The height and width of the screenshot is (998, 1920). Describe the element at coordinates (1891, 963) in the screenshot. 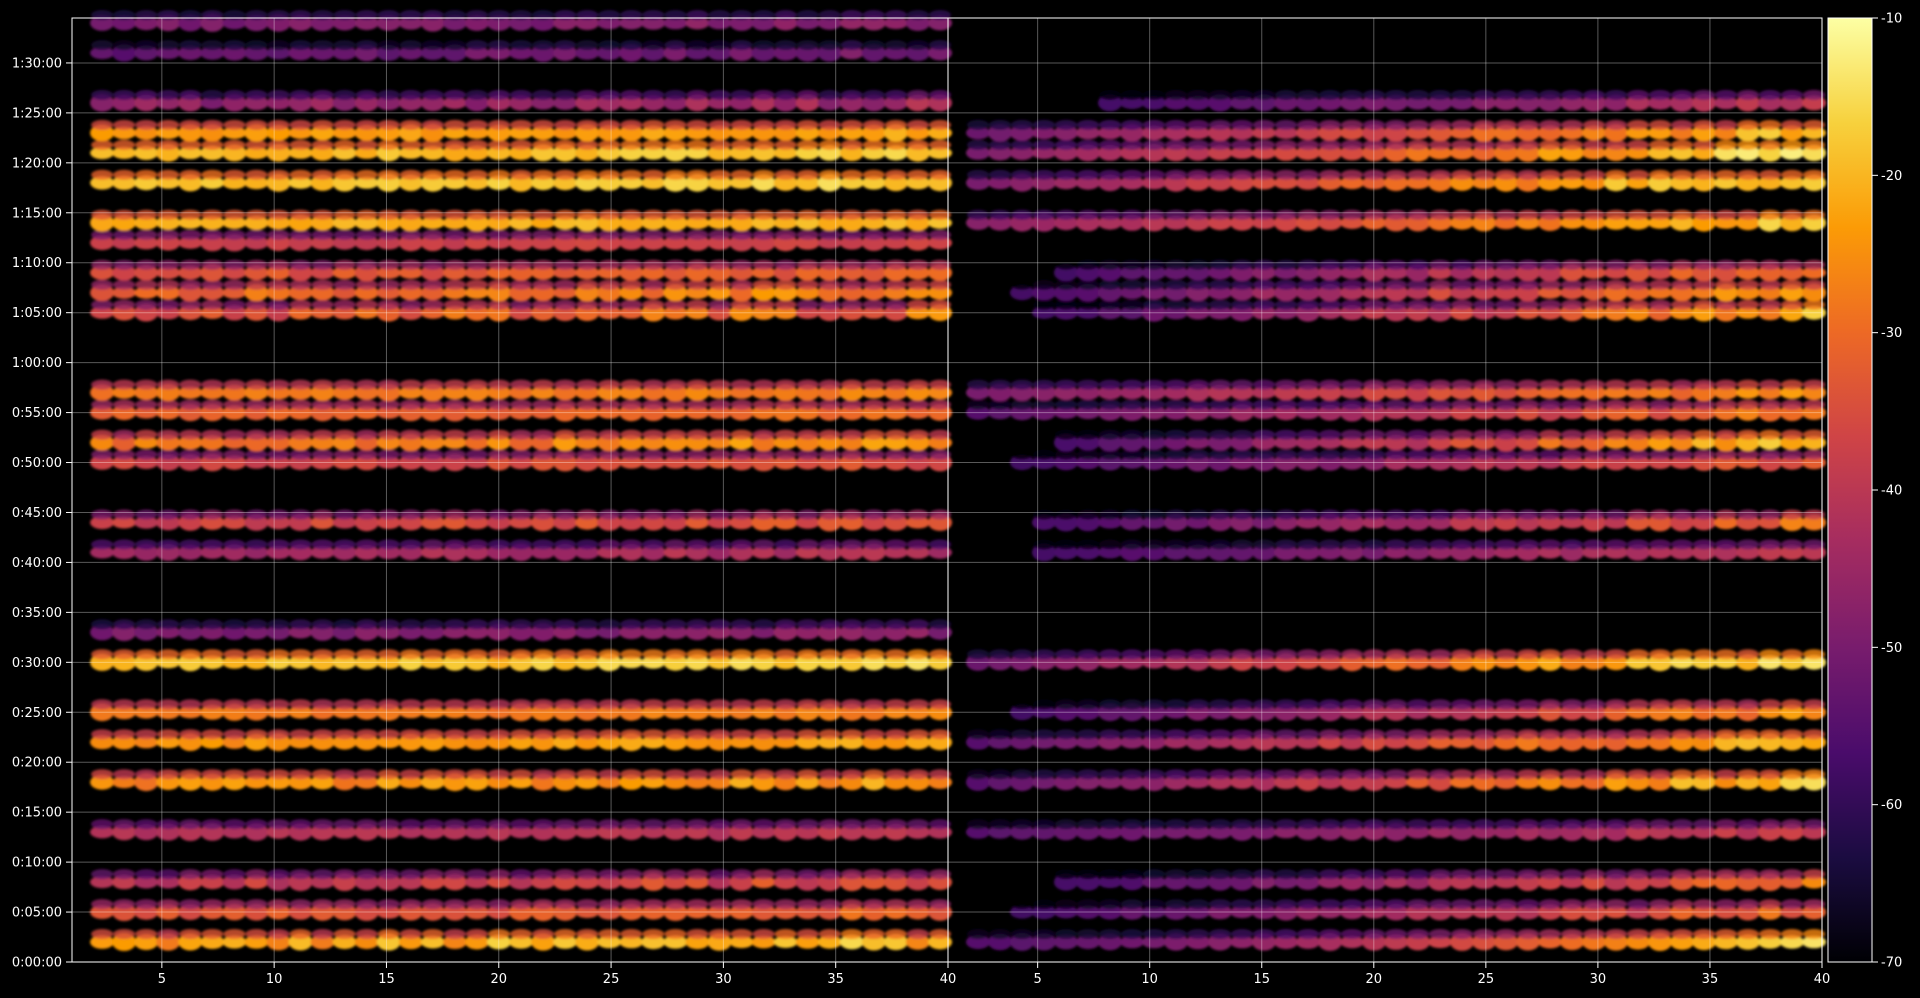

I see `colorbar-tick-label: -70` at that location.